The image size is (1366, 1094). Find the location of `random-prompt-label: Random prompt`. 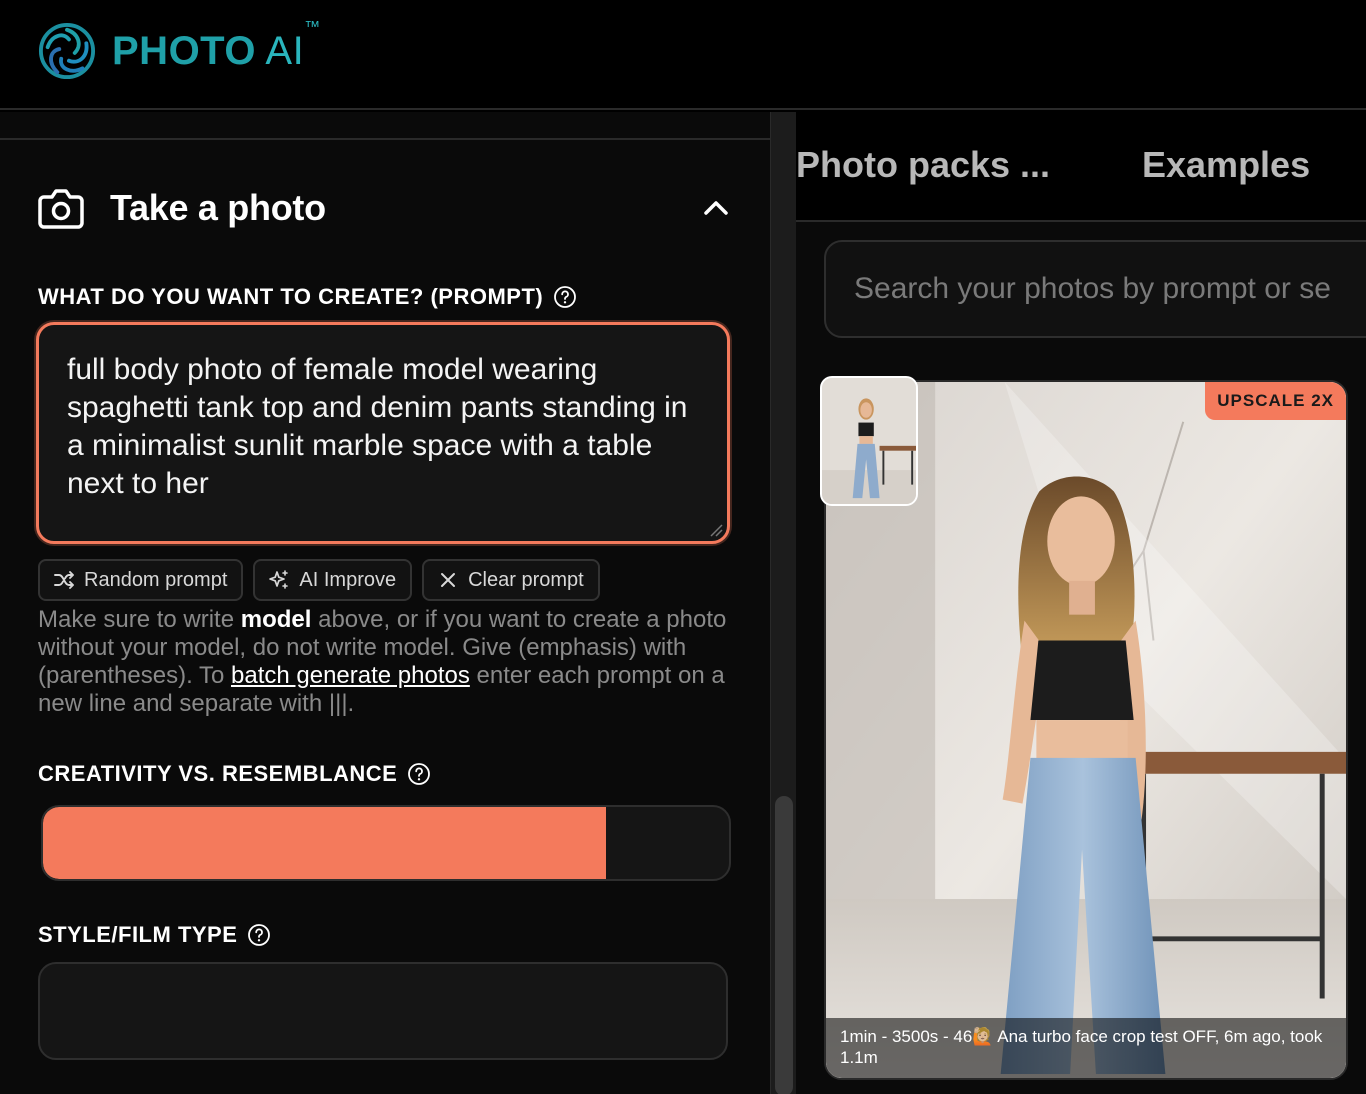

random-prompt-label: Random prompt is located at coordinates (156, 579).